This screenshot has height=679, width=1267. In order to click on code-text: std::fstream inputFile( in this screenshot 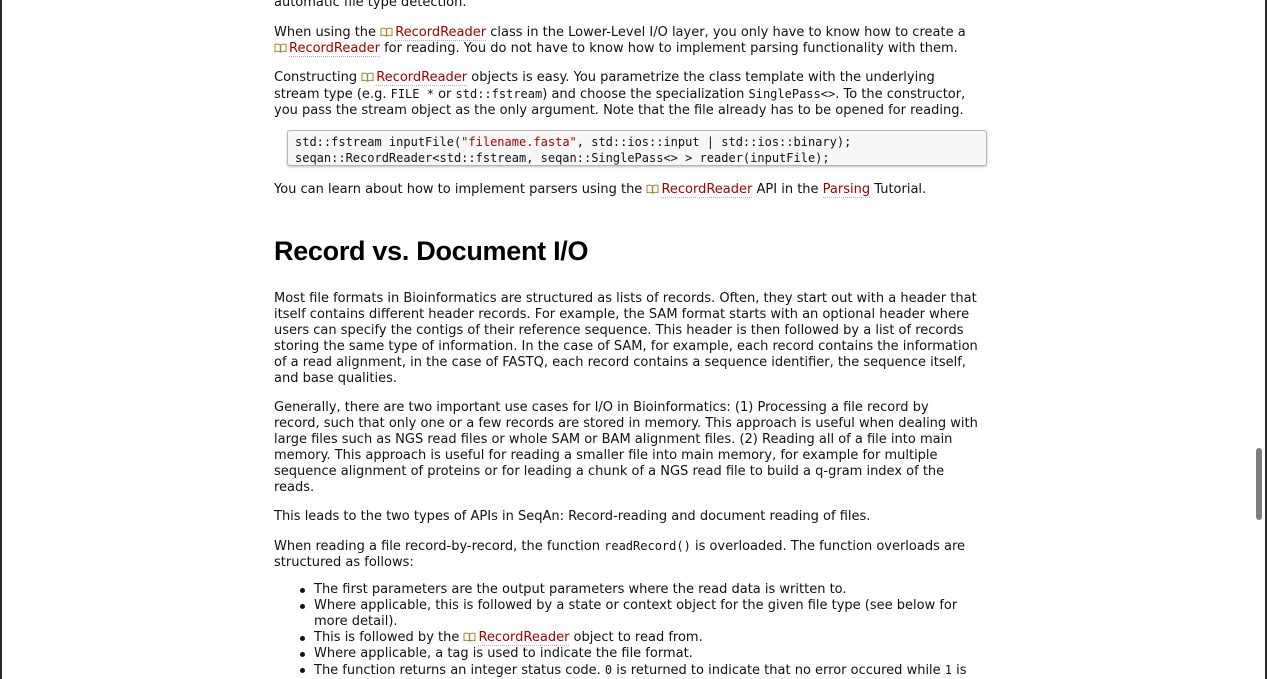, I will do `click(378, 142)`.